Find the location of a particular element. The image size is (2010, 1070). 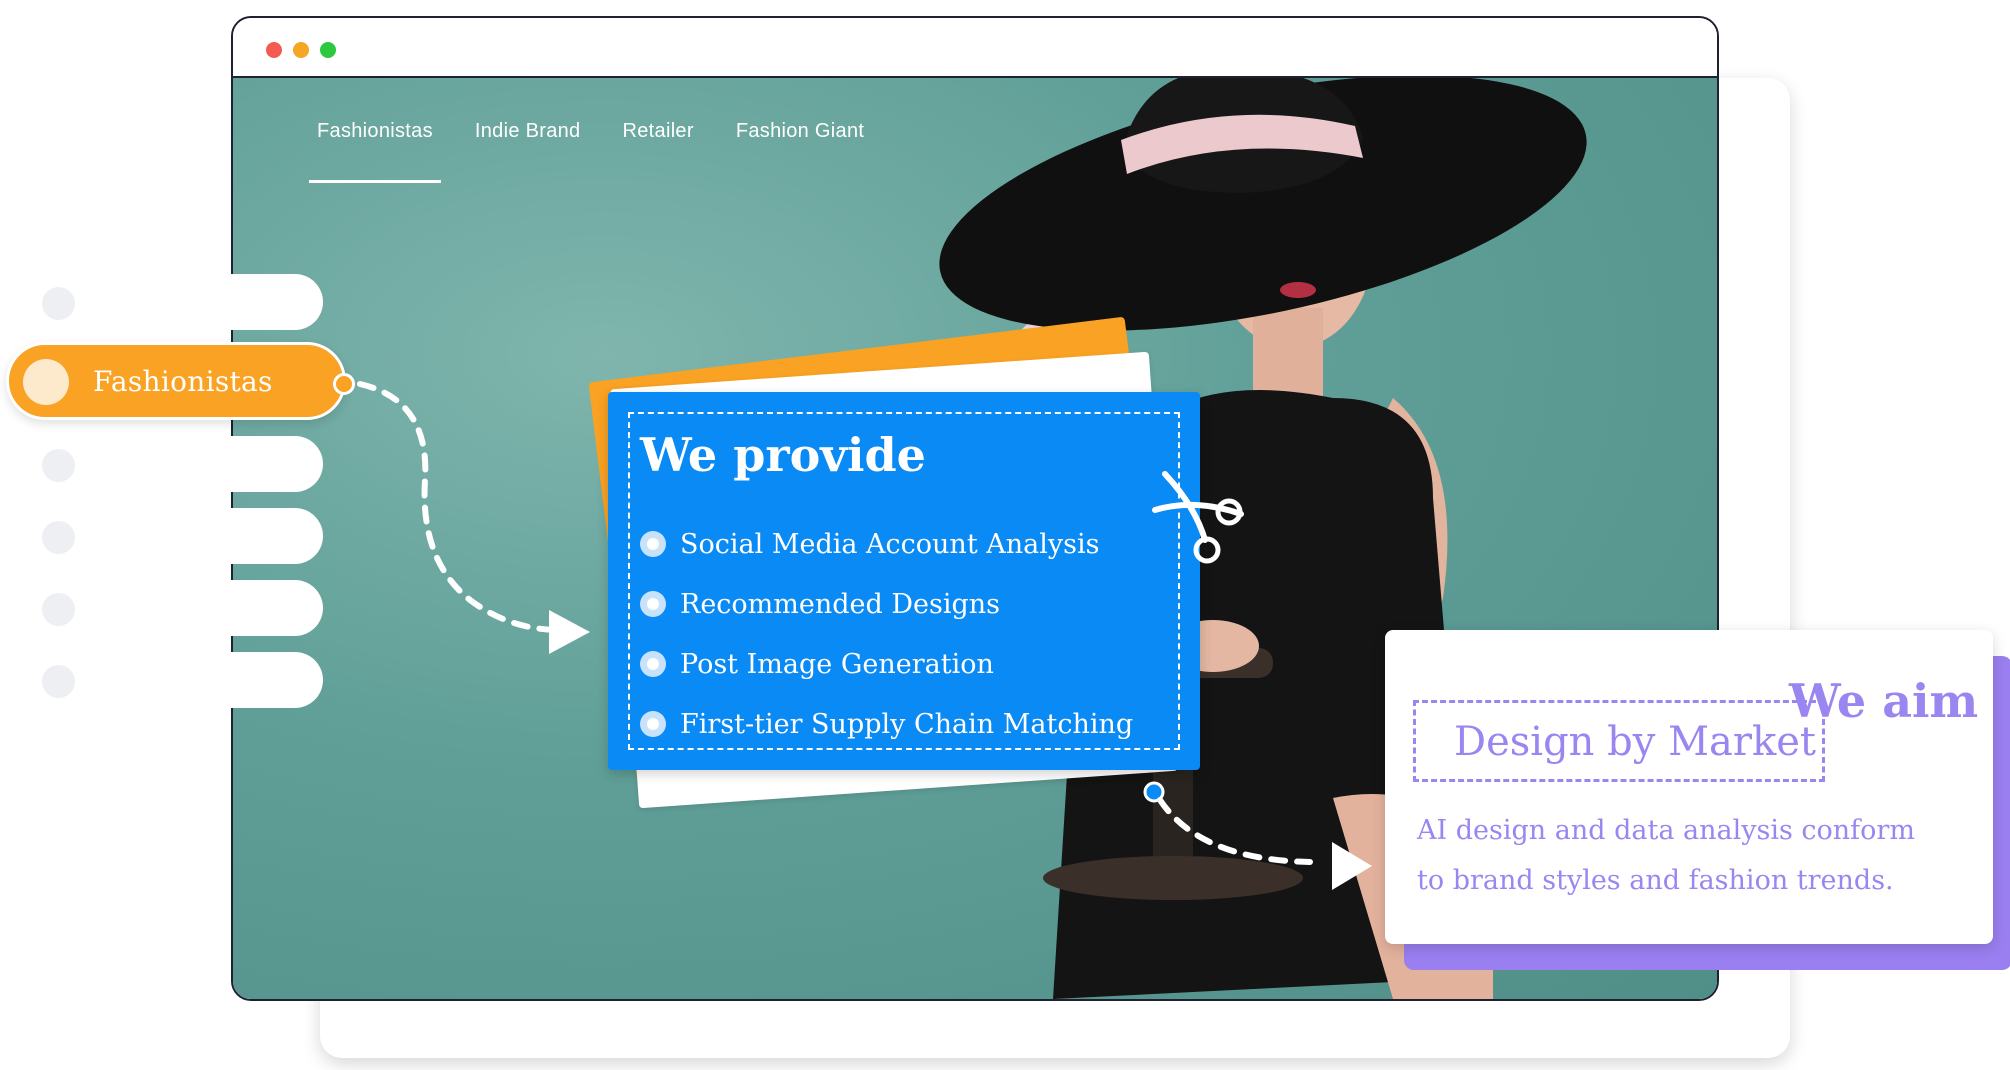

nav-tab-fashion-giant: Fashion Giant is located at coordinates (800, 151).